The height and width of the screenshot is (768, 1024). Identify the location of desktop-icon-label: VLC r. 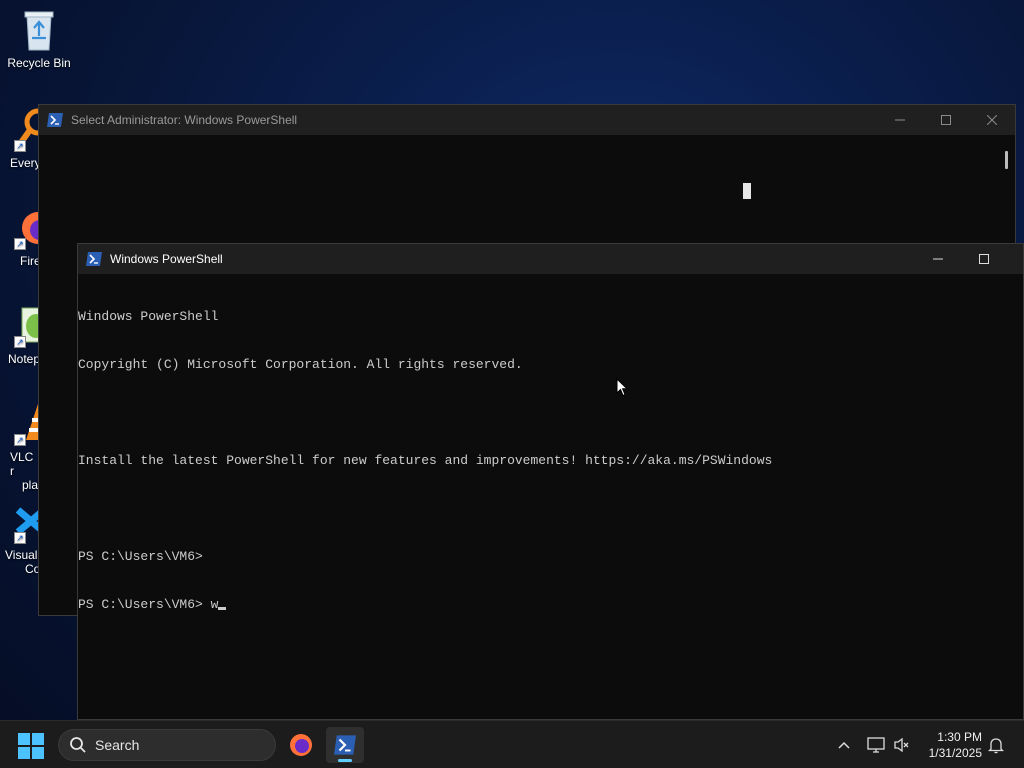
(22, 464).